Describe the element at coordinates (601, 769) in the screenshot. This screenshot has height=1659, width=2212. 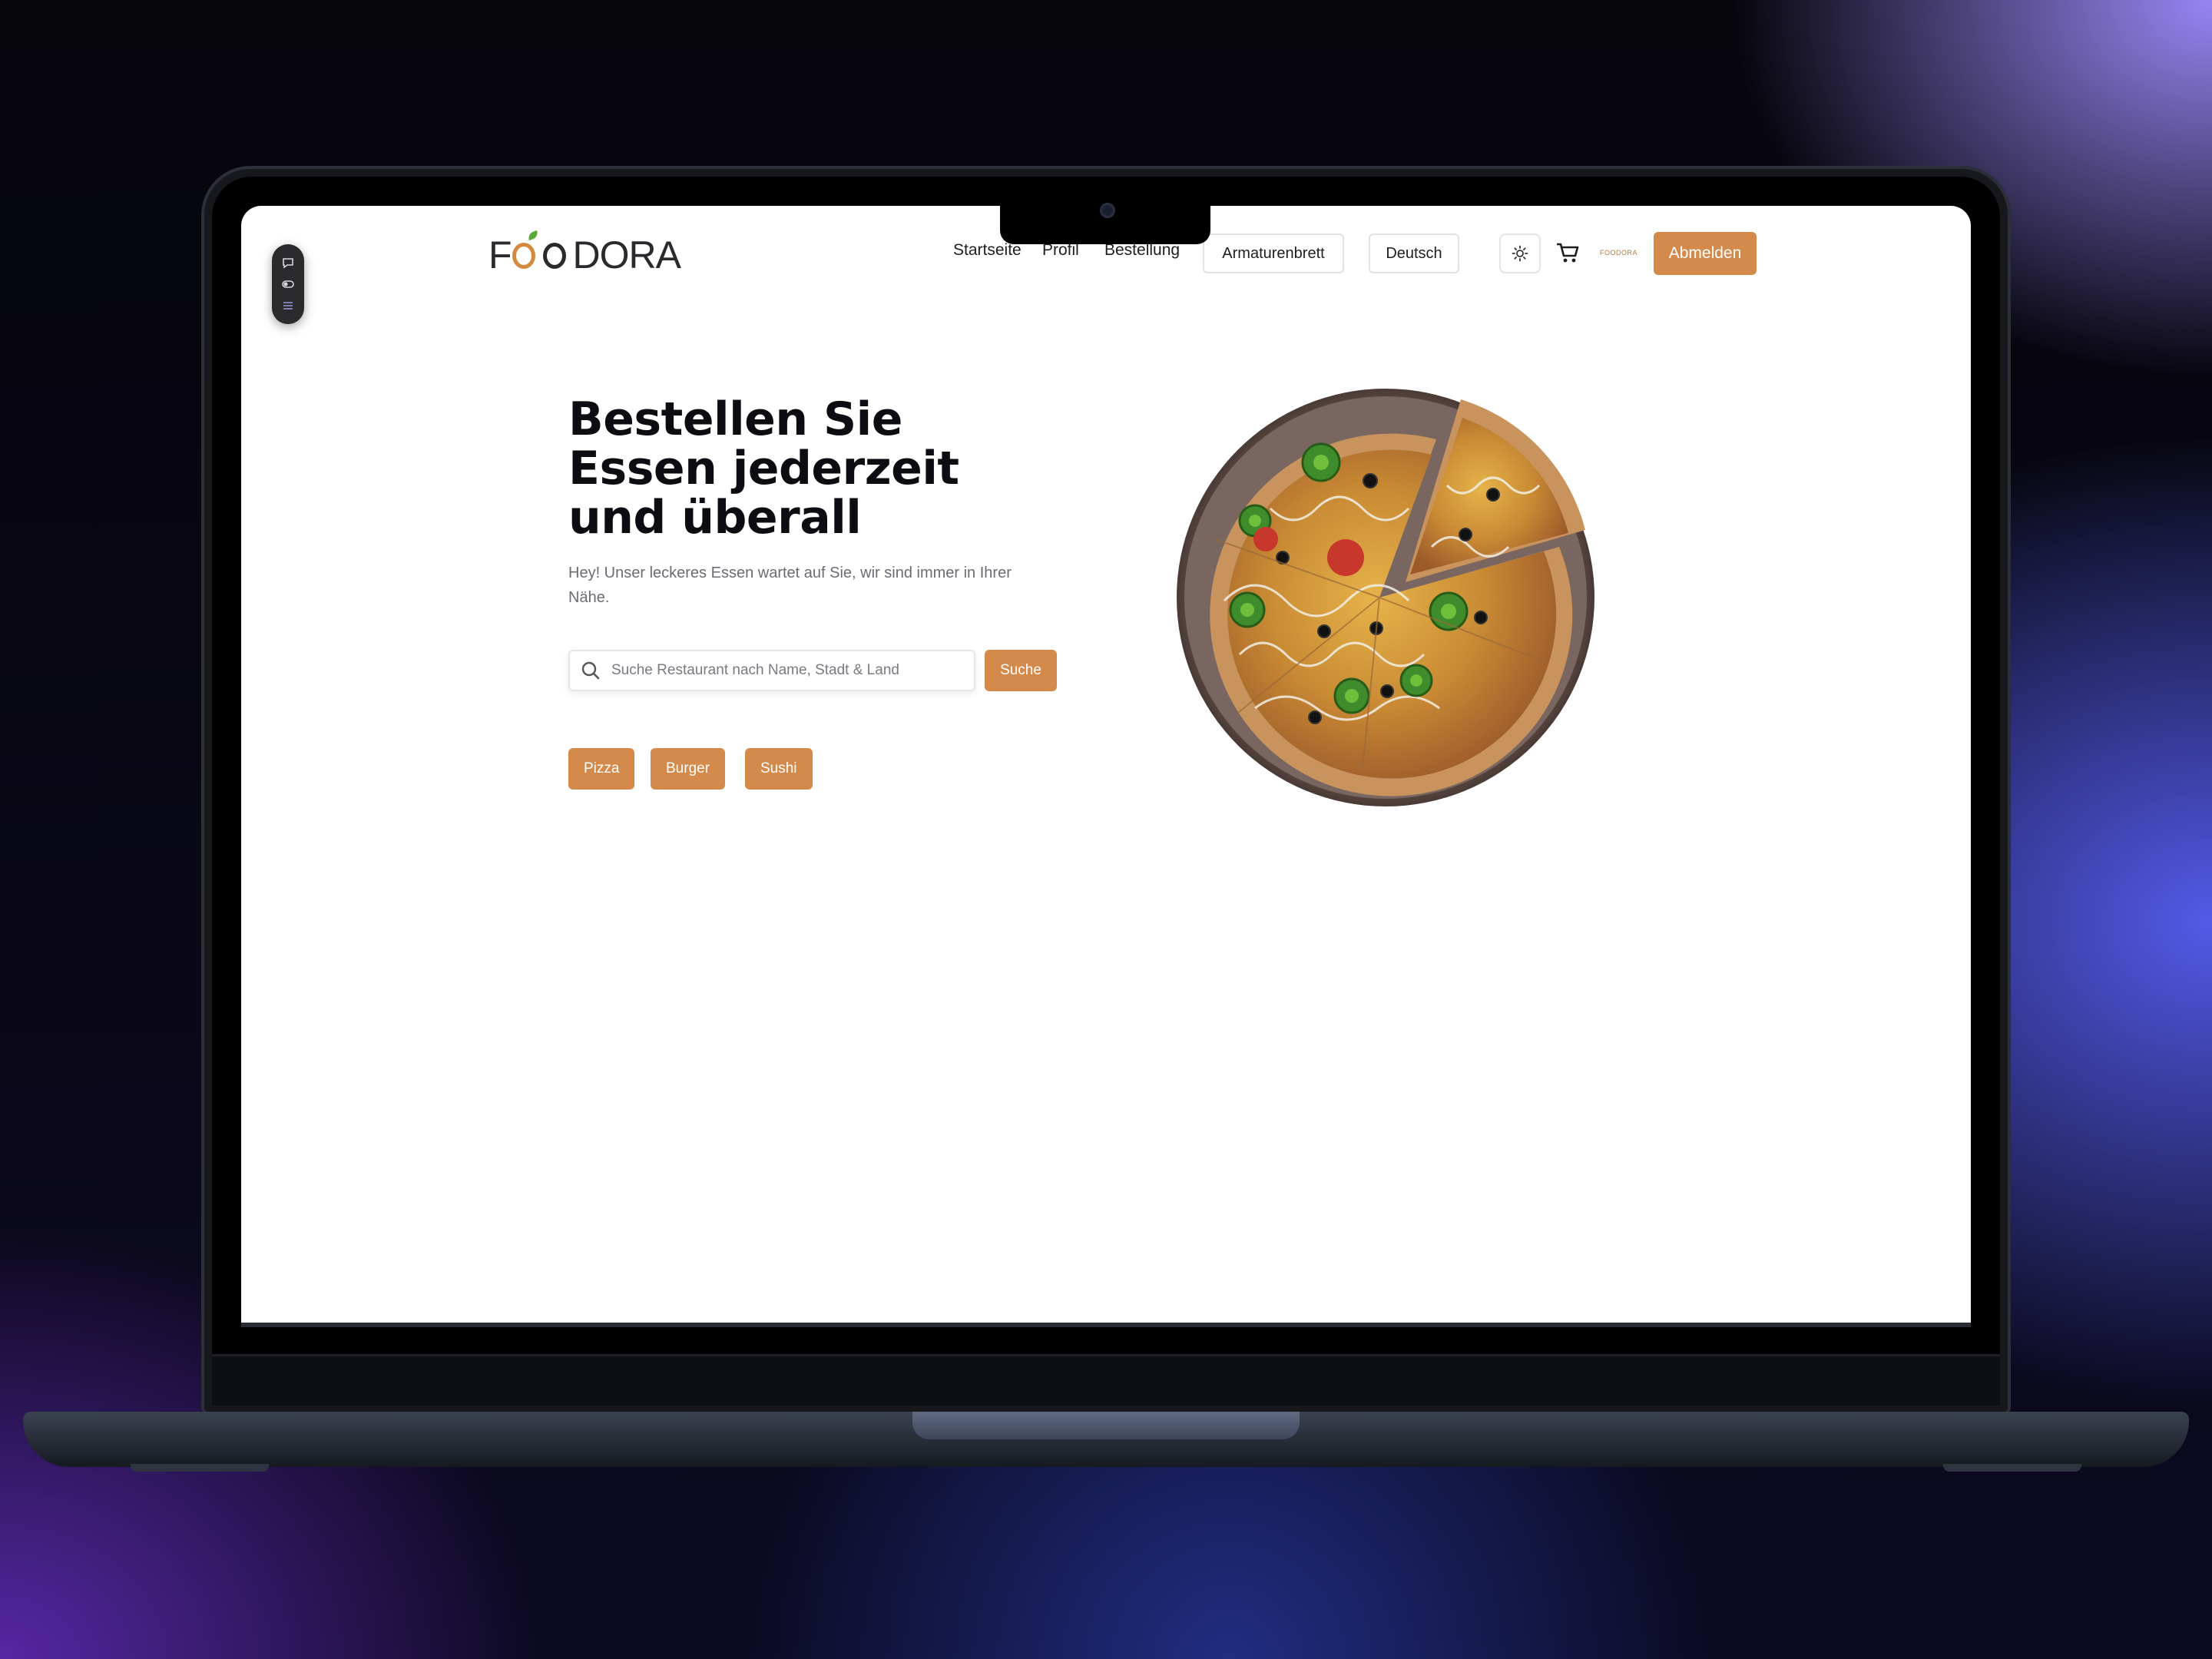
I see `category-pizza-button: Pizza` at that location.